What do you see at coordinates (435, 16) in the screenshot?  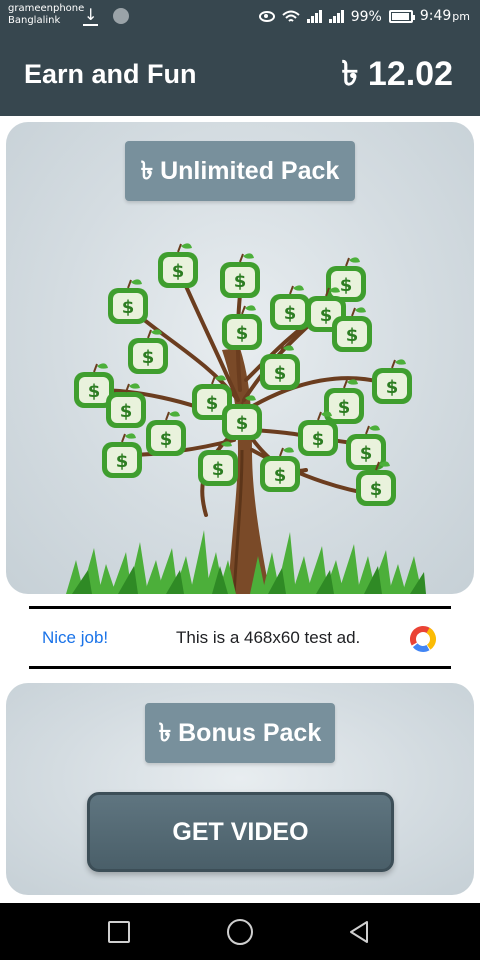 I see `clock-time: 9:49` at bounding box center [435, 16].